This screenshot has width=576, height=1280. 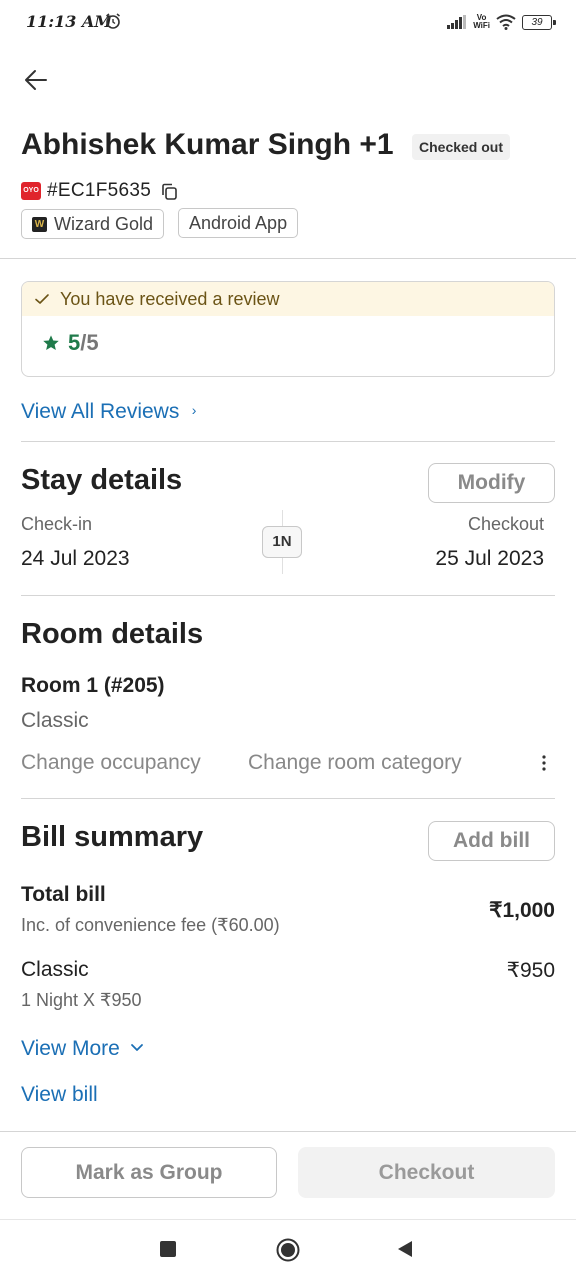 What do you see at coordinates (31, 191) in the screenshot?
I see `oyo-logo-icon: OYO` at bounding box center [31, 191].